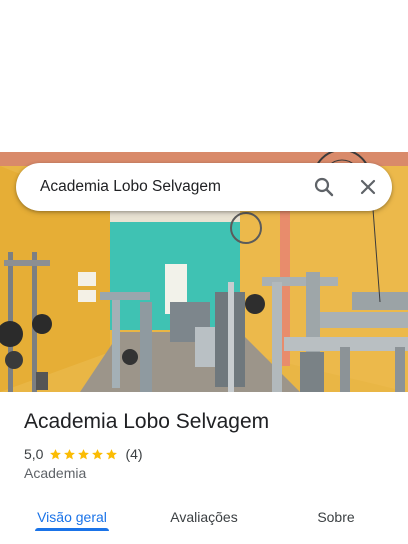  I want to click on search-input: Academia Lobo Selvagem, so click(130, 187).